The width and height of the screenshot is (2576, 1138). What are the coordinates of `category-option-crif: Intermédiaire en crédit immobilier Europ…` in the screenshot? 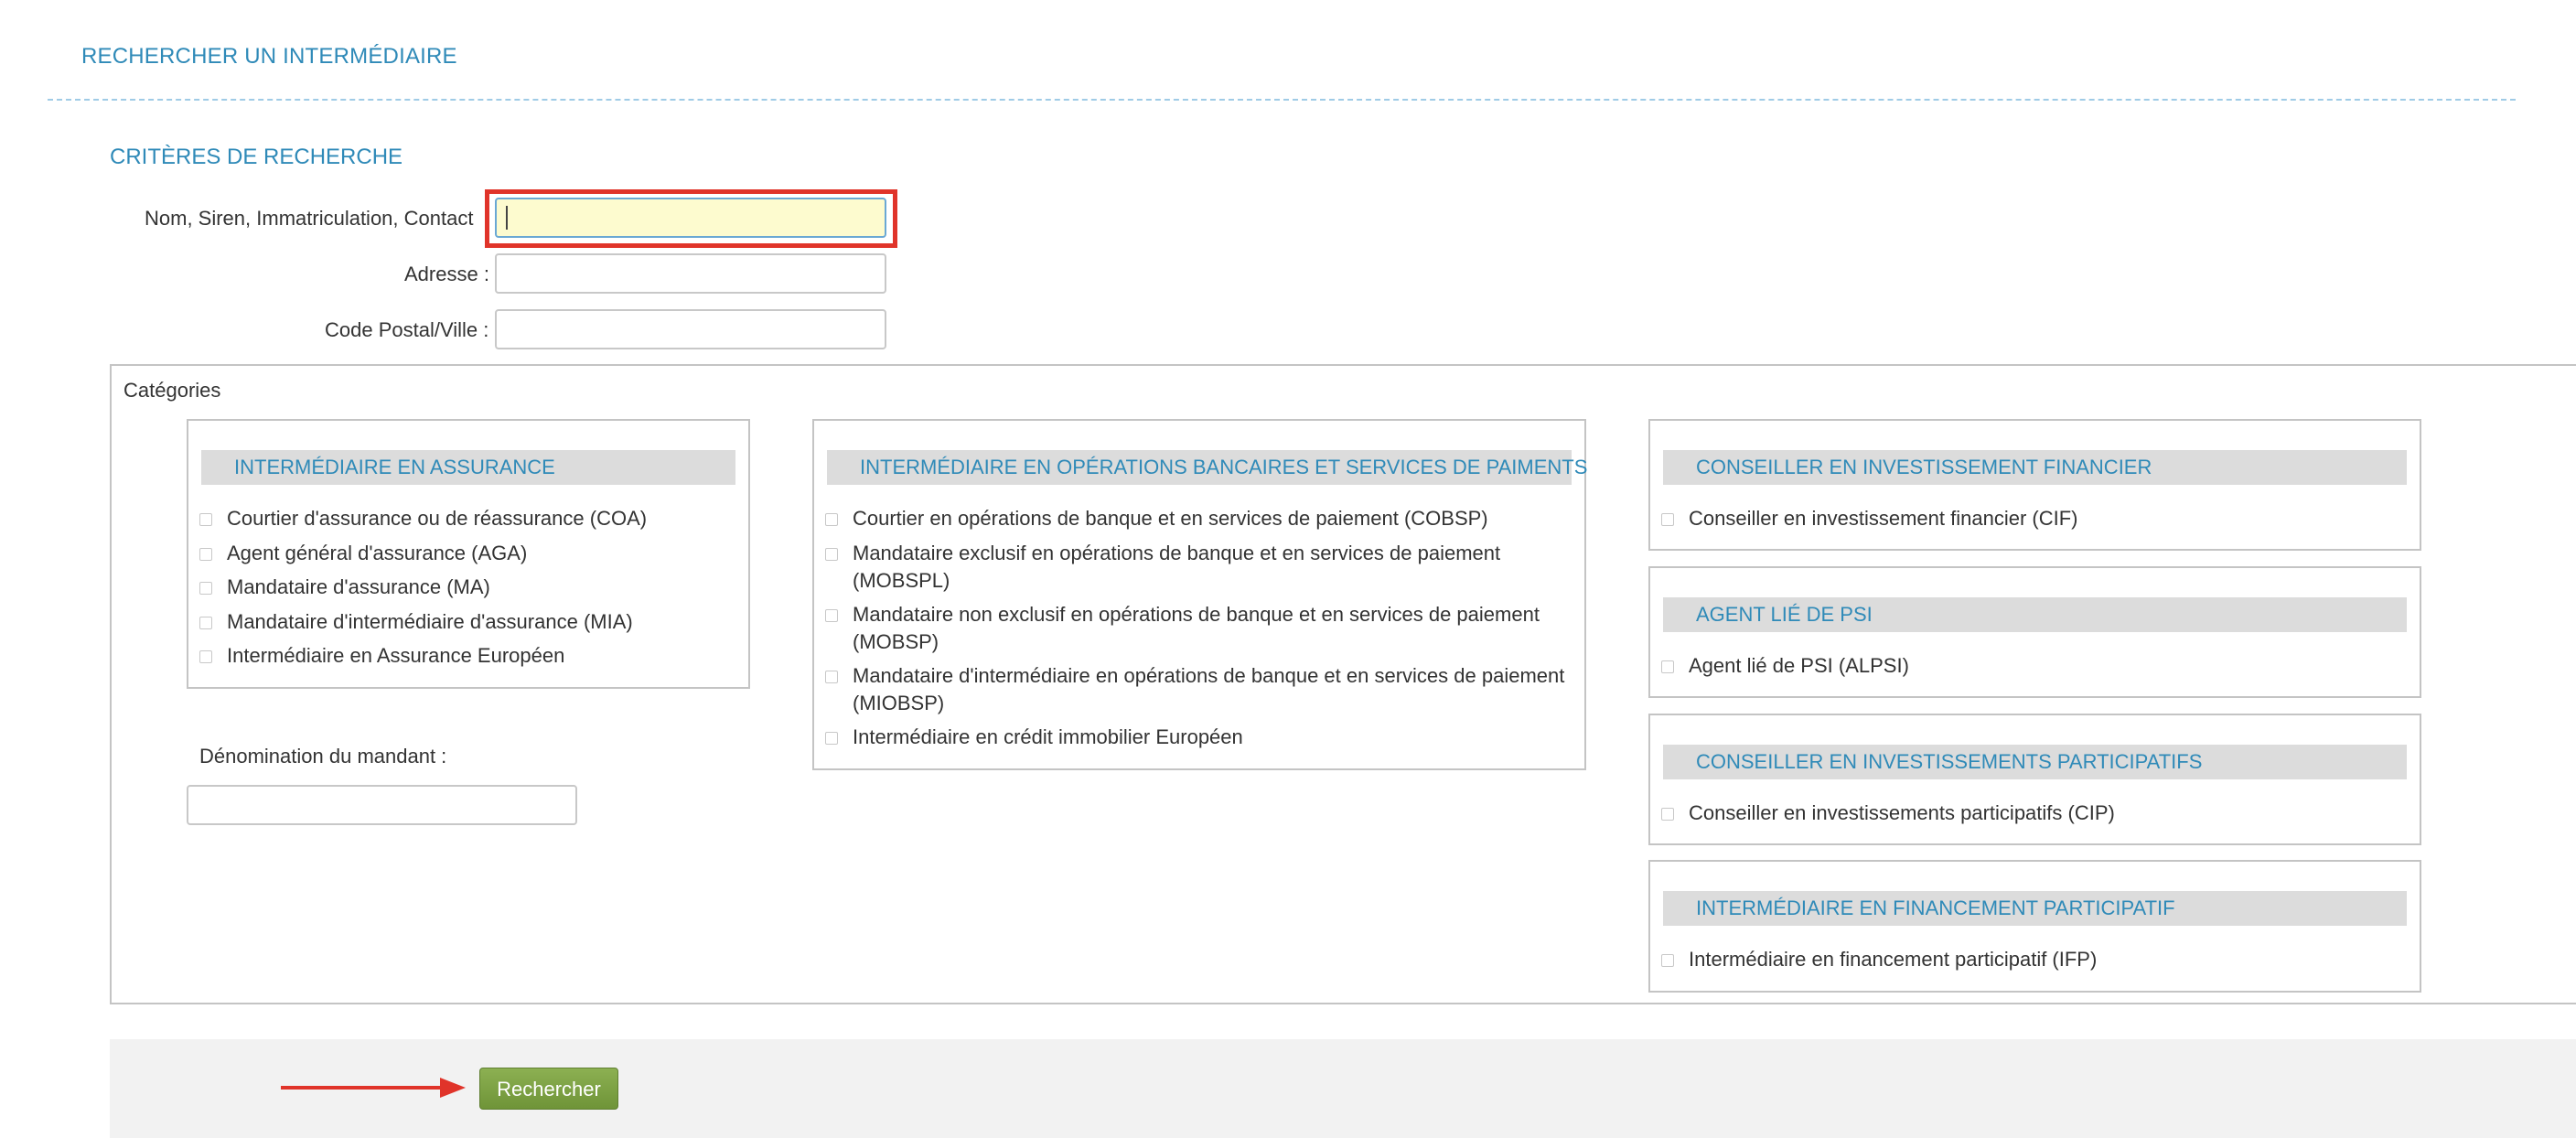 It's located at (1200, 737).